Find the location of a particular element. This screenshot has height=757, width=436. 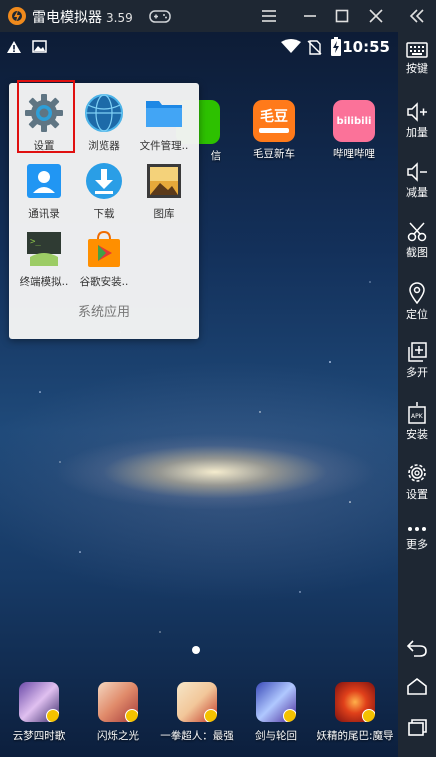

dock-app-4: 剑与轮回 is located at coordinates (276, 712).